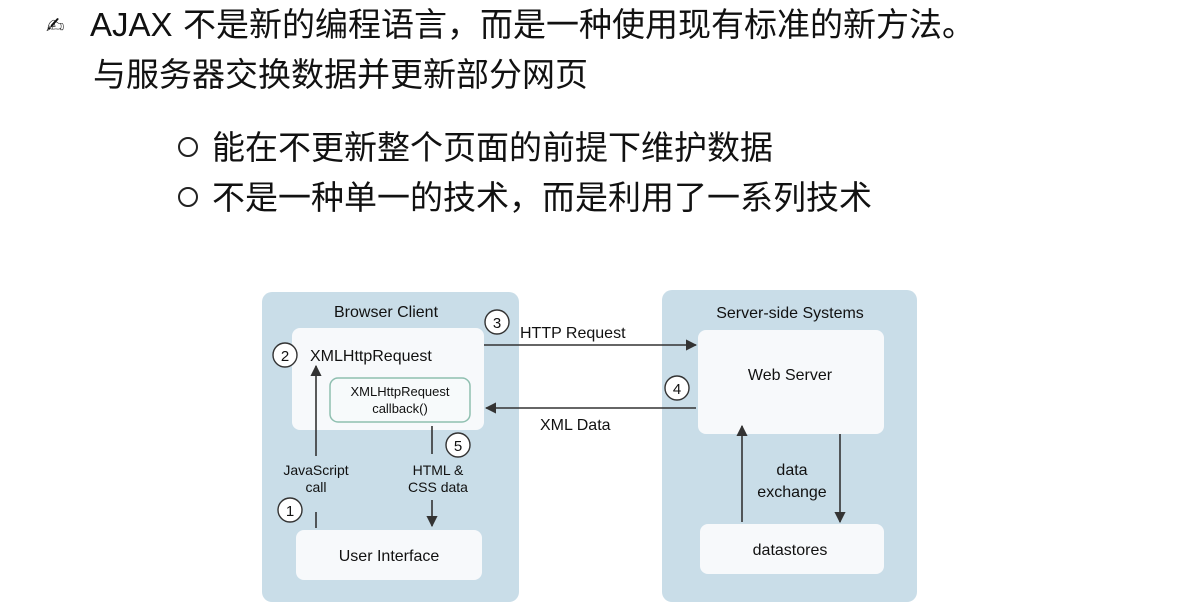  What do you see at coordinates (790, 550) in the screenshot?
I see `datastores-label: datastores` at bounding box center [790, 550].